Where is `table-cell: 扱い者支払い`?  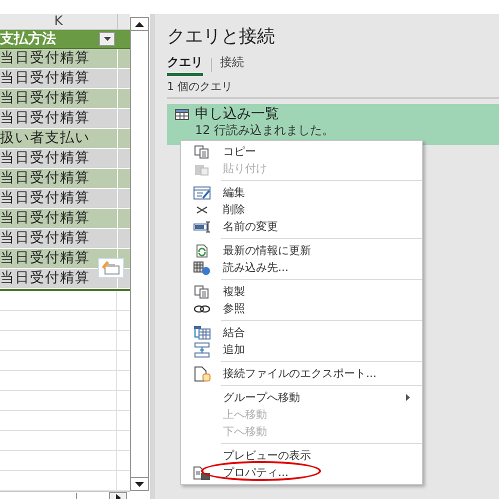
table-cell: 扱い者支払い is located at coordinates (59, 138).